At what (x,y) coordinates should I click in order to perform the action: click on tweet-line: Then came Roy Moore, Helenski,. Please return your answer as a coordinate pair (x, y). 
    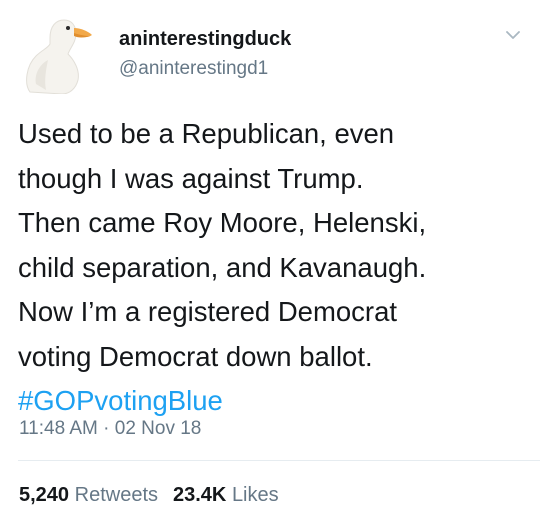
    Looking at the image, I should click on (222, 222).